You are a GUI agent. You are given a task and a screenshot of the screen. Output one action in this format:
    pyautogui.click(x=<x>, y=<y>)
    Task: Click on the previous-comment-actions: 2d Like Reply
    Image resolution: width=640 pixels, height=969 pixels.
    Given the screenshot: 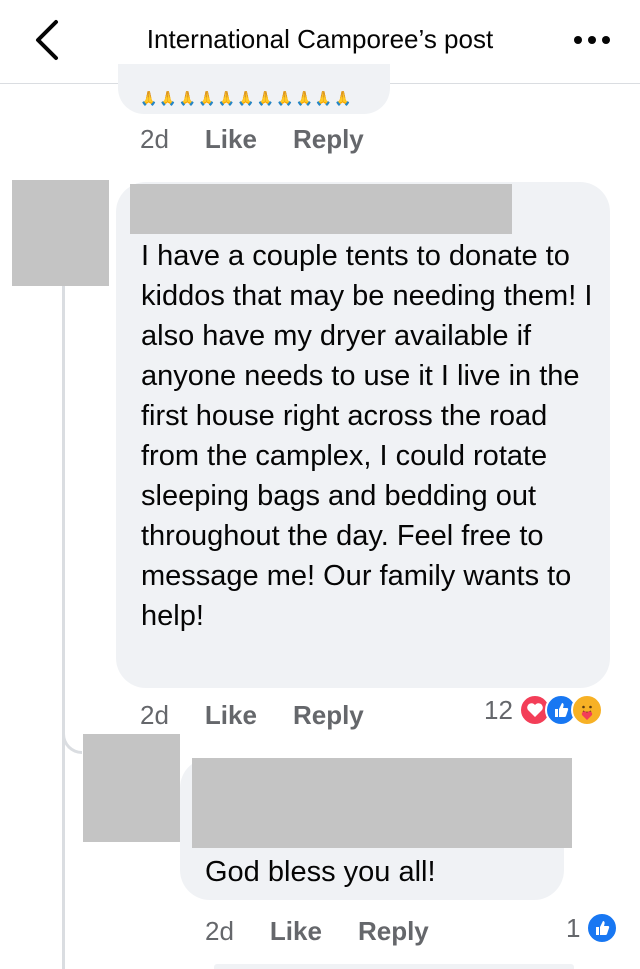 What is the action you would take?
    pyautogui.click(x=270, y=139)
    